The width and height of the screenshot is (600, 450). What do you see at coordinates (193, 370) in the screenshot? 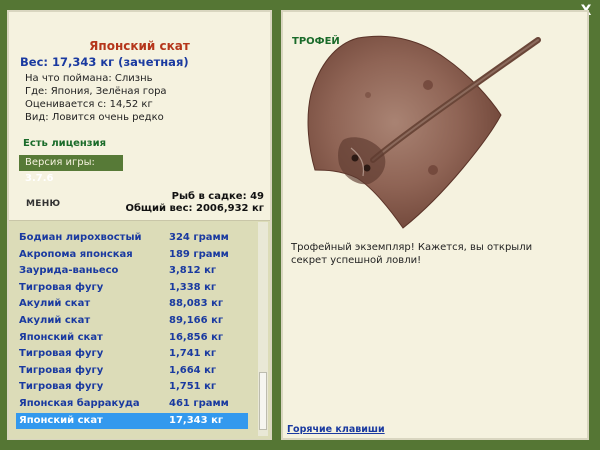
I see `catch-fish-weight: 1,664 кг` at bounding box center [193, 370].